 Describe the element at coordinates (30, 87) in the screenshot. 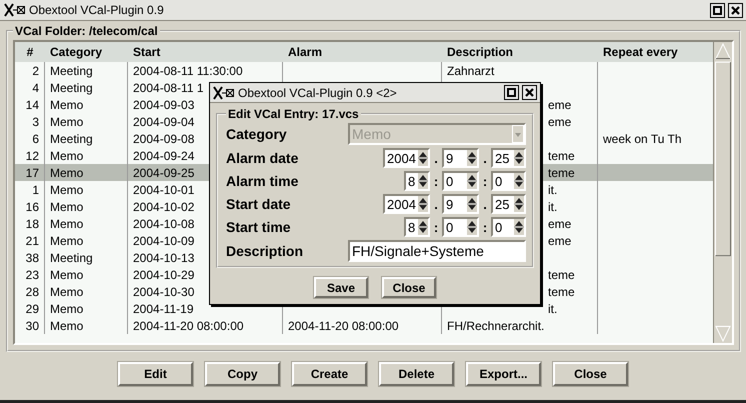

I see `table-cell: 4` at that location.